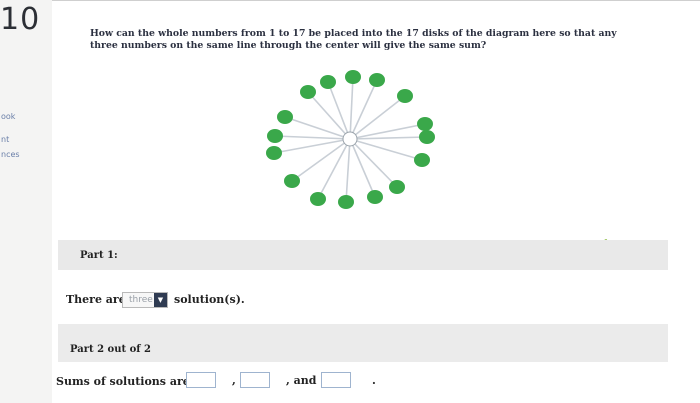 Image resolution: width=700 pixels, height=403 pixels. Describe the element at coordinates (301, 380) in the screenshot. I see `separator-and: , and` at that location.